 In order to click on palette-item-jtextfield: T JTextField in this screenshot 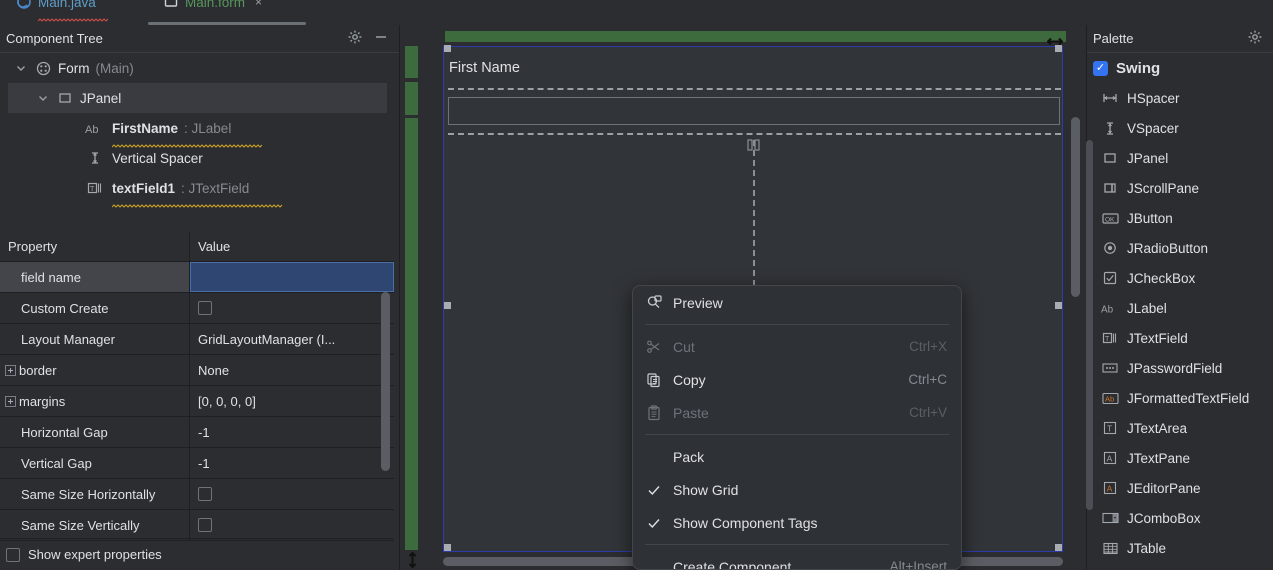, I will do `click(1180, 338)`.